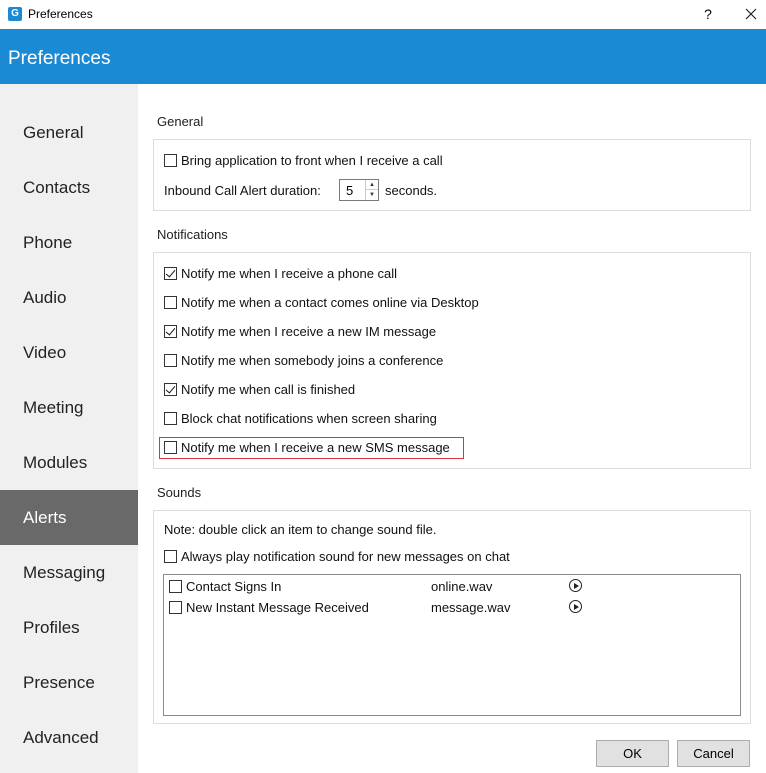 The height and width of the screenshot is (773, 766). Describe the element at coordinates (170, 360) in the screenshot. I see `notify-conference-join-checkbox` at that location.